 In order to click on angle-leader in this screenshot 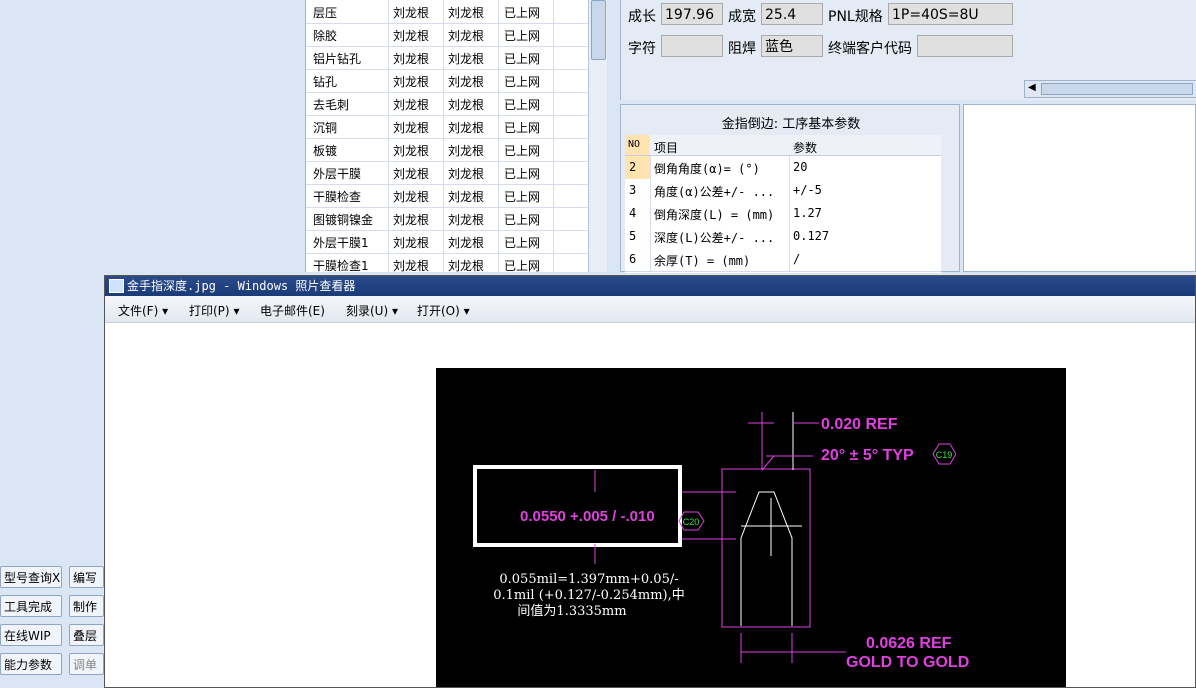, I will do `click(768, 463)`.